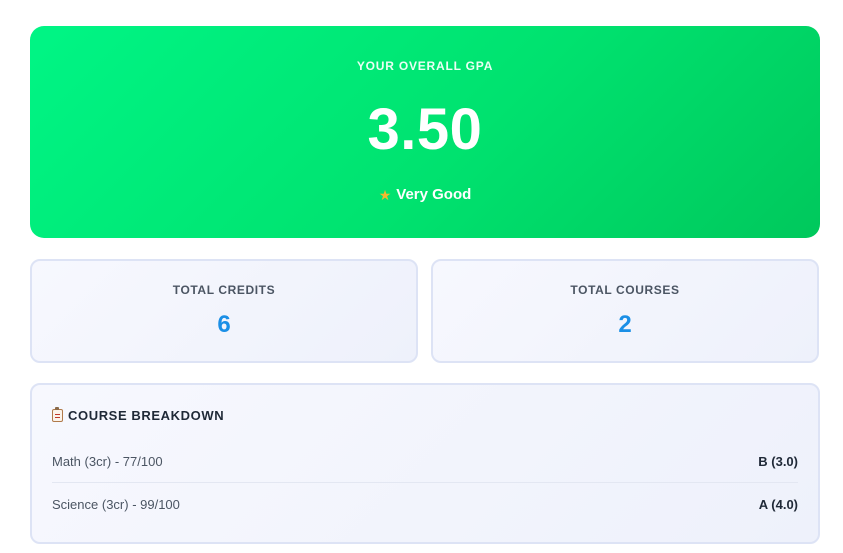 The height and width of the screenshot is (553, 843). Describe the element at coordinates (107, 461) in the screenshot. I see `course-name: Math (3cr) - 77/100` at that location.